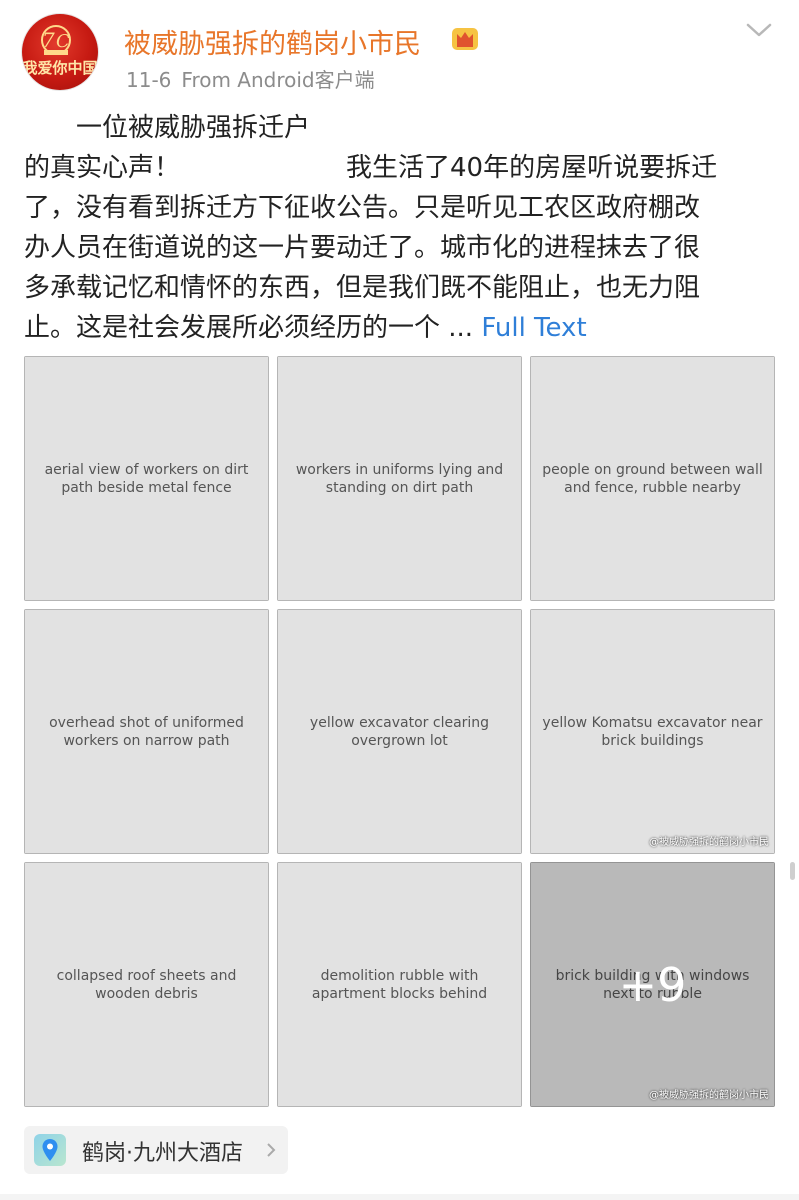 The width and height of the screenshot is (799, 1200). I want to click on post-line: 了，没有看到拆迁方下征收公告。只是听见工农区政府棚改, so click(362, 208).